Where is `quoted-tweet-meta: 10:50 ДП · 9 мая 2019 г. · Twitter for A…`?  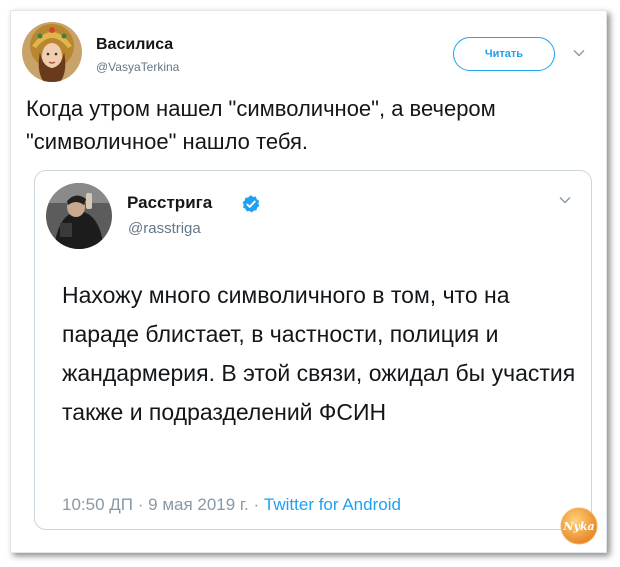
quoted-tweet-meta: 10:50 ДП · 9 мая 2019 г. · Twitter for A… is located at coordinates (231, 505).